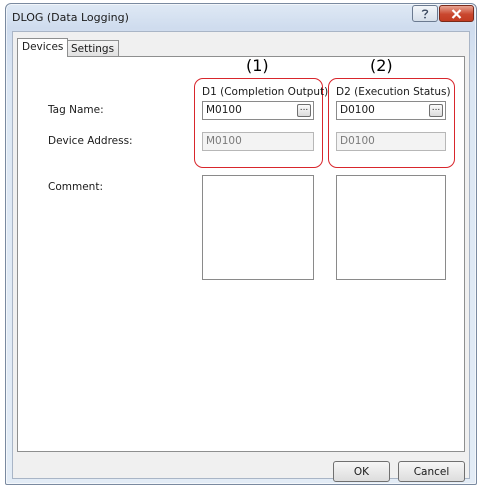  Describe the element at coordinates (241, 17) in the screenshot. I see `title-bar: DLOG (Data Logging)` at that location.